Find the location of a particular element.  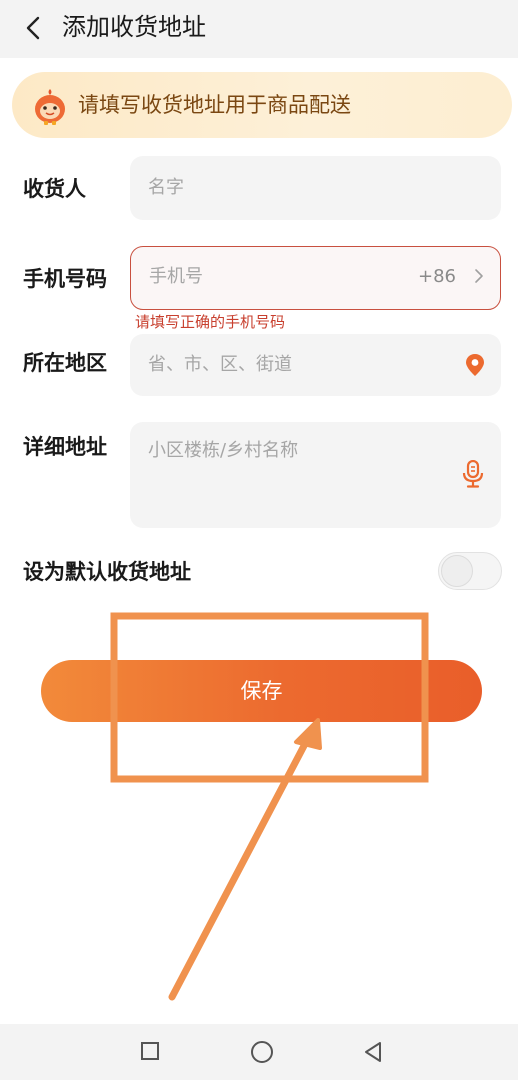

default-address-toggle is located at coordinates (470, 571).